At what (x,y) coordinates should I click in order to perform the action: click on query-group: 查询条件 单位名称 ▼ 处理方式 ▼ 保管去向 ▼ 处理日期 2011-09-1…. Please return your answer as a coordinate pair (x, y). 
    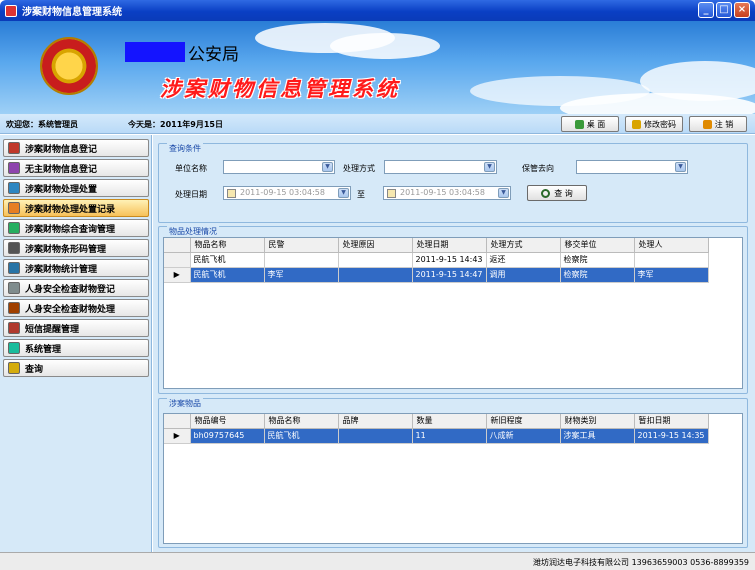
    Looking at the image, I should click on (453, 183).